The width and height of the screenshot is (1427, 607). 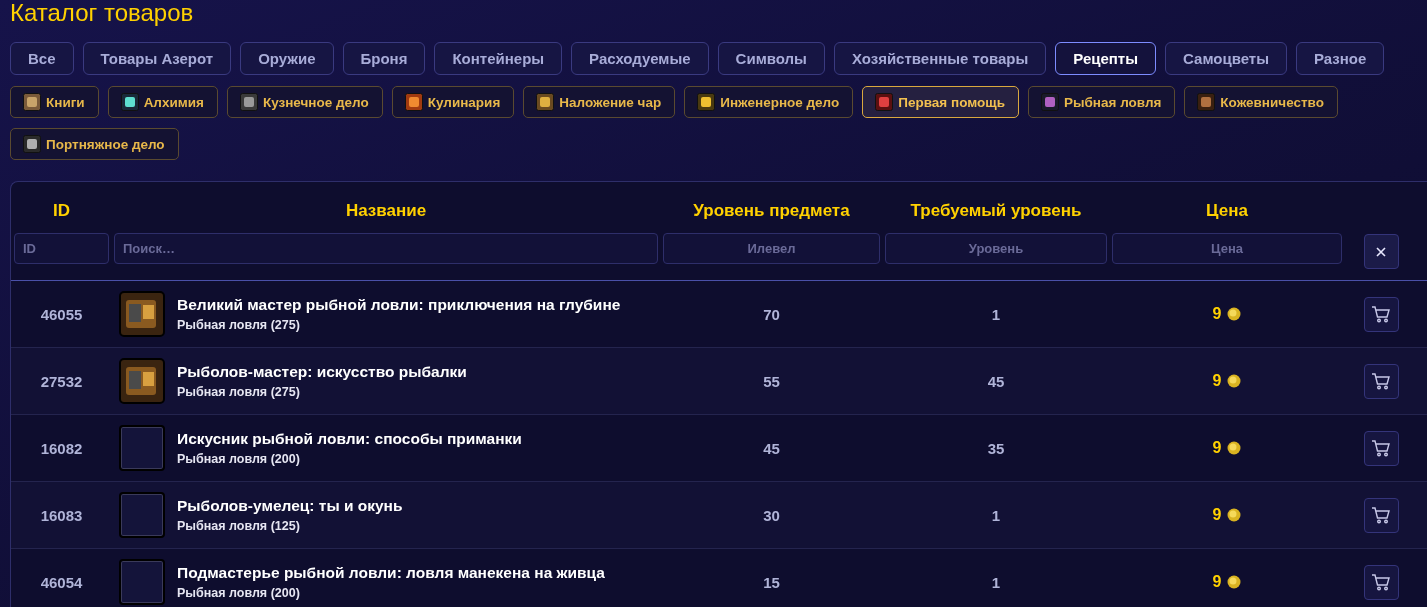 I want to click on column-header: ID, so click(x=61, y=210).